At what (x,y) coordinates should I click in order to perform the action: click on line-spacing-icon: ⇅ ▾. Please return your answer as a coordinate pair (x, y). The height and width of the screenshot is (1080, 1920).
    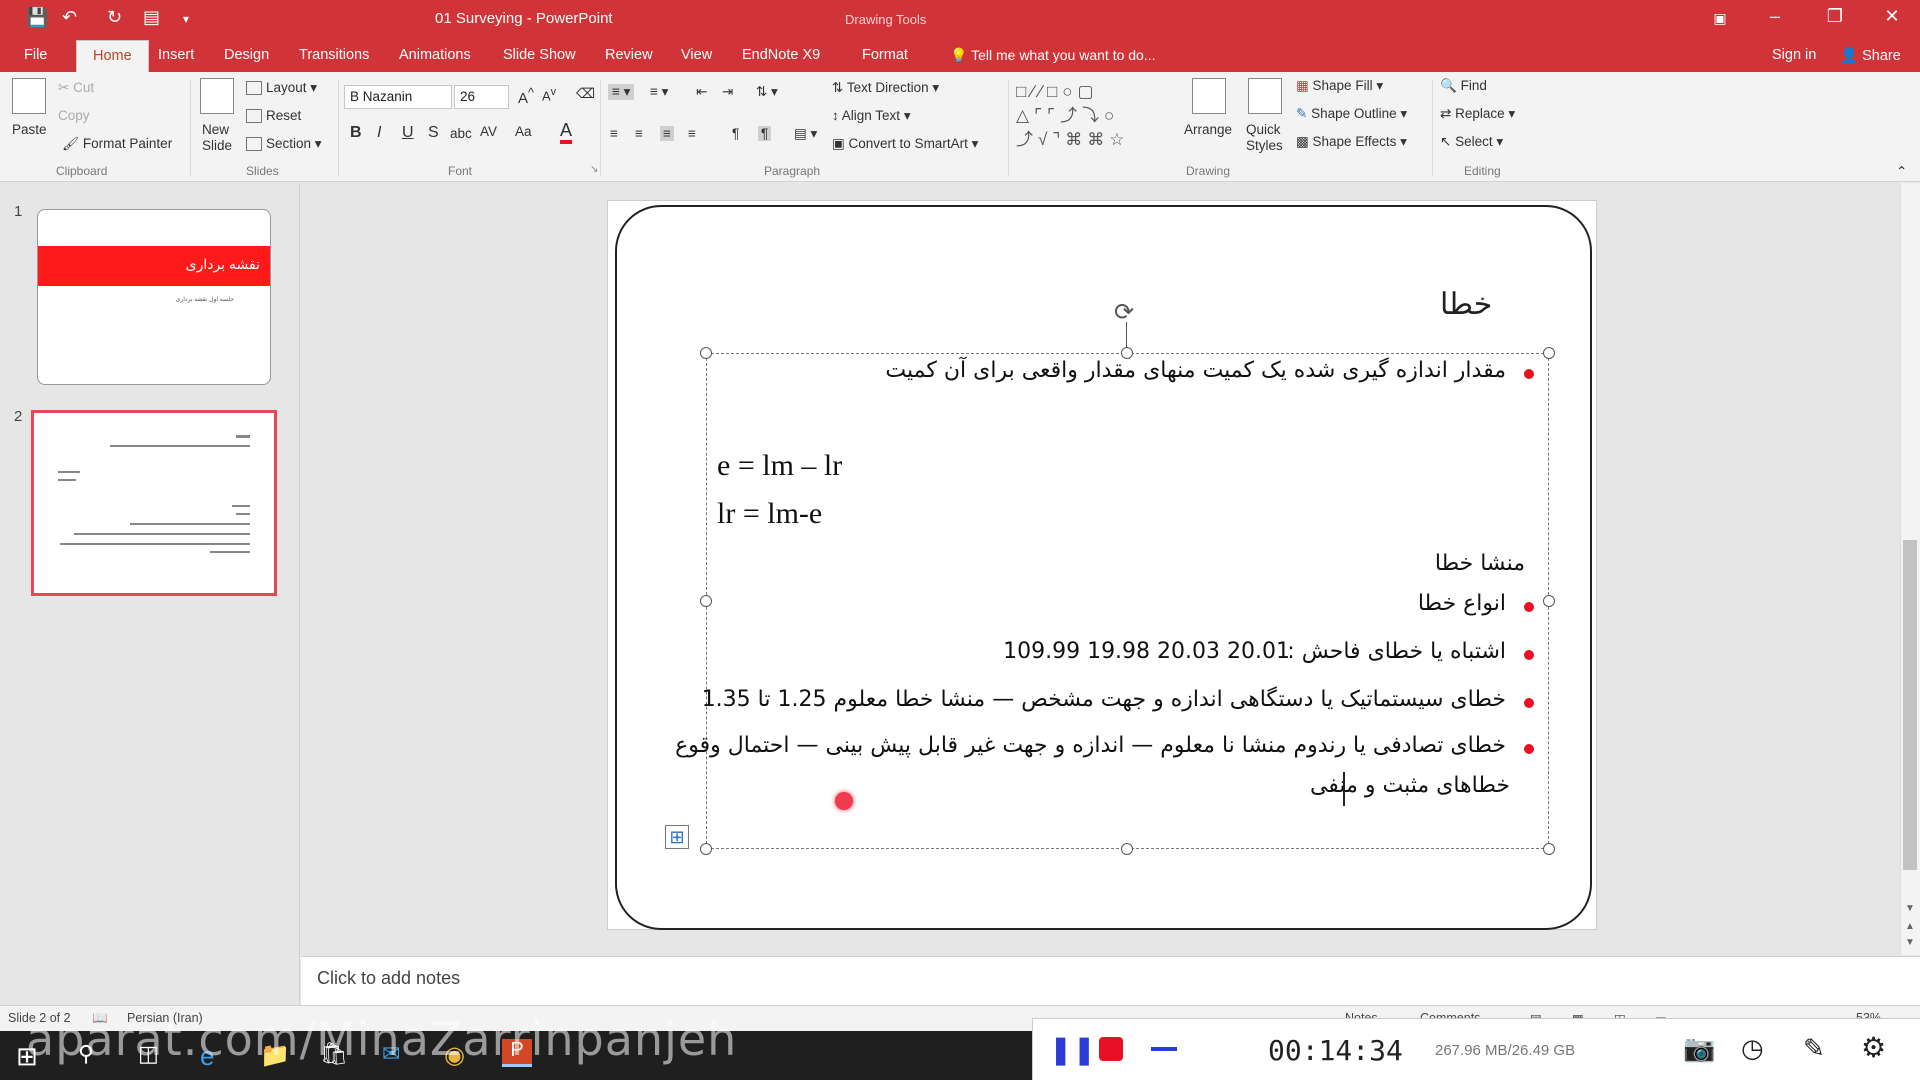
    Looking at the image, I should click on (767, 92).